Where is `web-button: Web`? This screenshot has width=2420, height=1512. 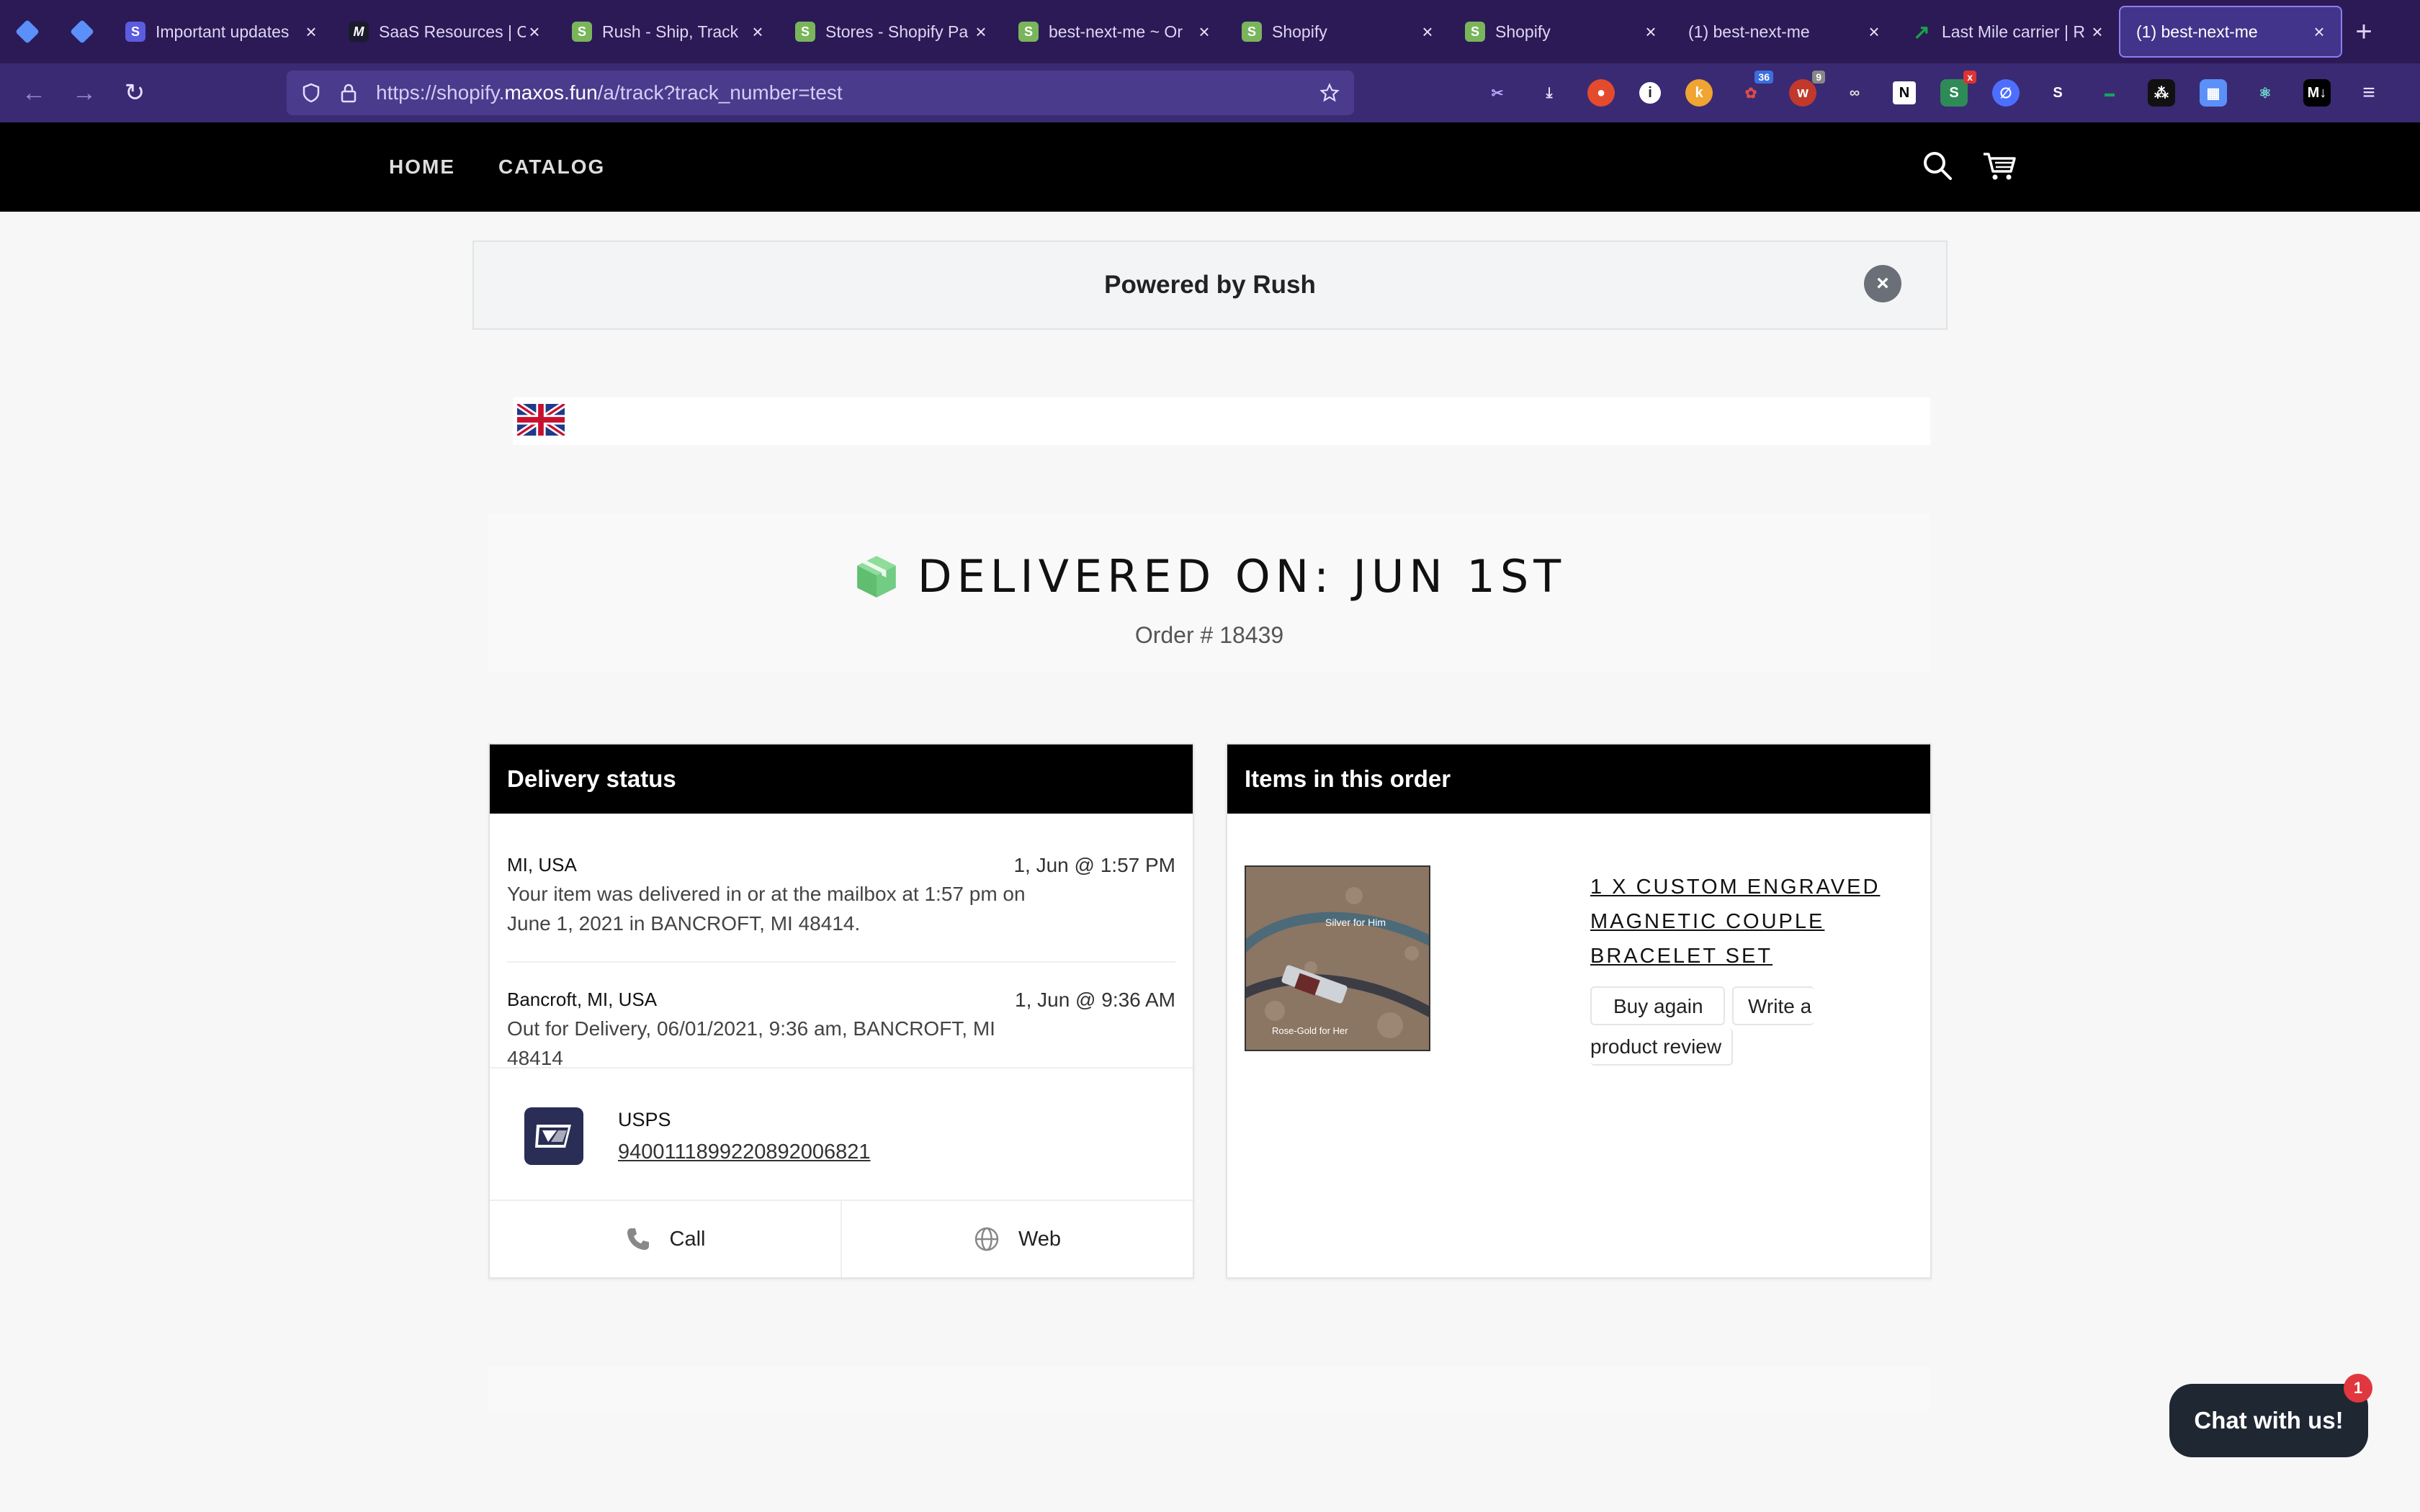
web-button: Web is located at coordinates (1017, 1239).